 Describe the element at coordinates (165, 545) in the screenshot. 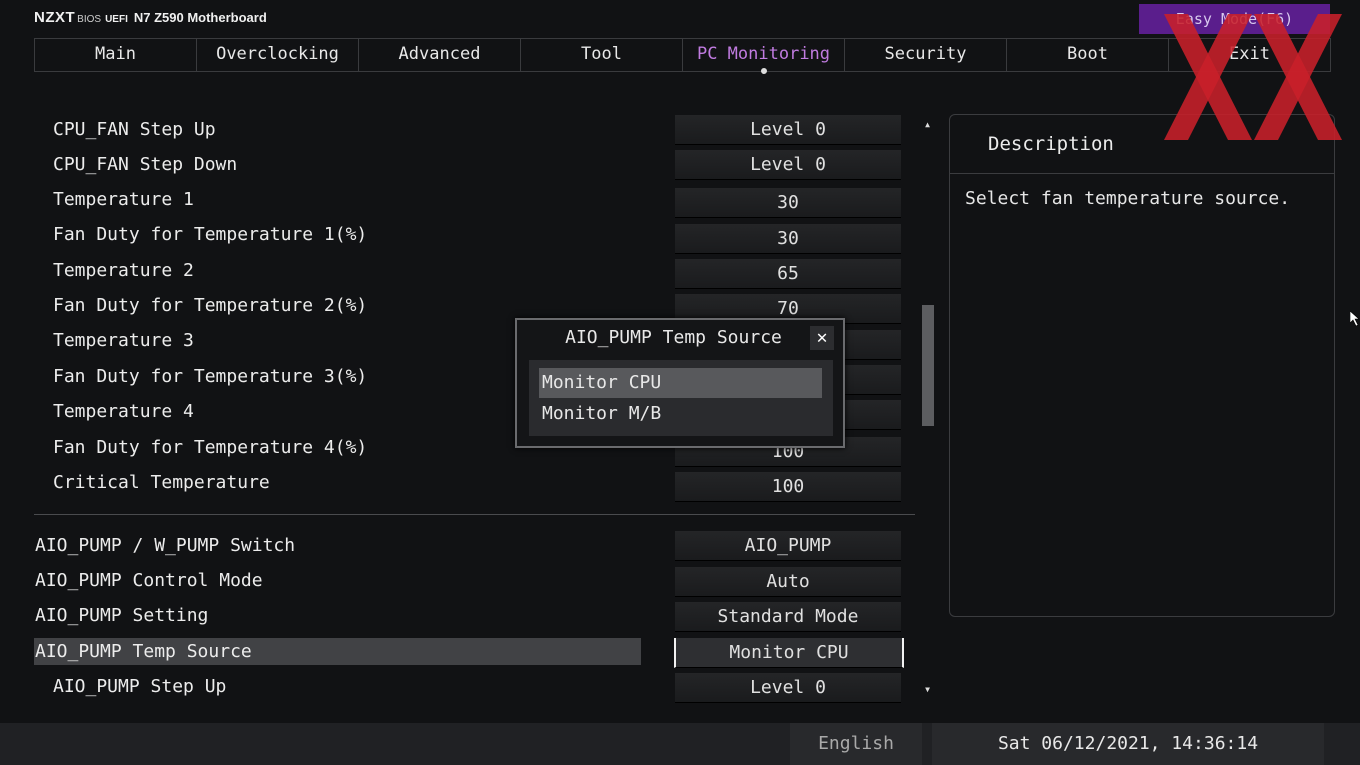

I see `setting-label: AIO_PUMP / W_PUMP Switch` at that location.